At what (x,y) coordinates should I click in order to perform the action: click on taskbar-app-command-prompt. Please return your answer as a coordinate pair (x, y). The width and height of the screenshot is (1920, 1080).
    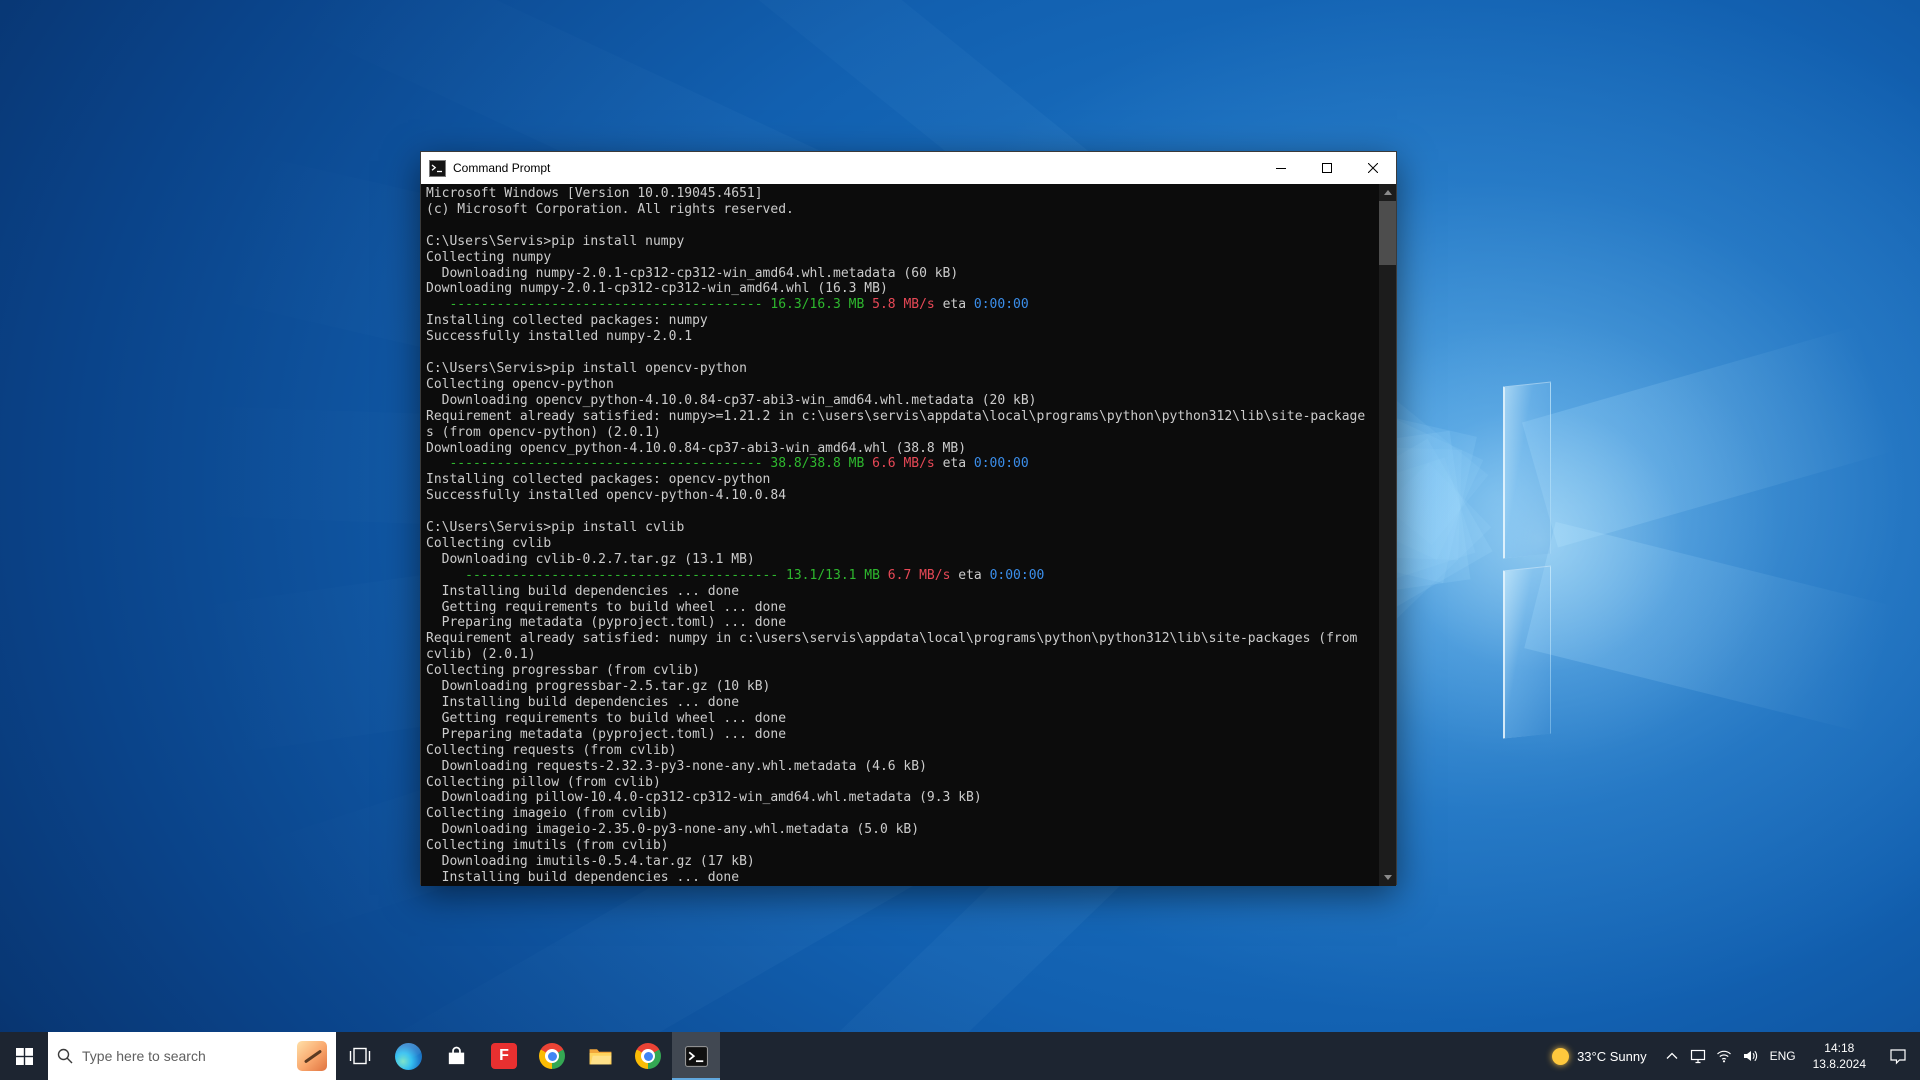
    Looking at the image, I should click on (696, 1056).